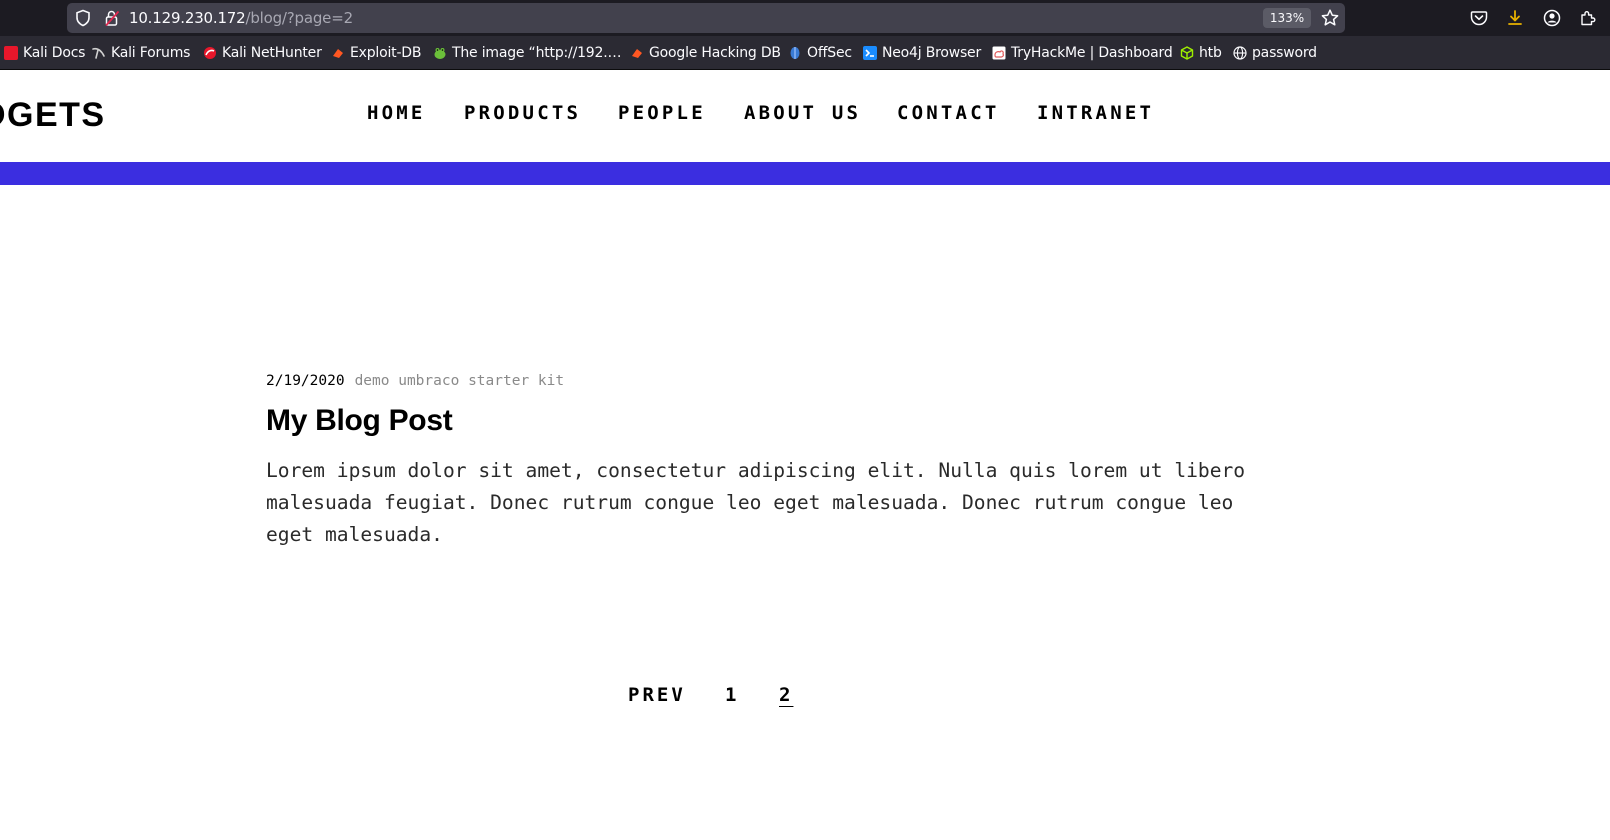 Image resolution: width=1610 pixels, height=840 pixels. I want to click on insecure-lock-icon, so click(112, 18).